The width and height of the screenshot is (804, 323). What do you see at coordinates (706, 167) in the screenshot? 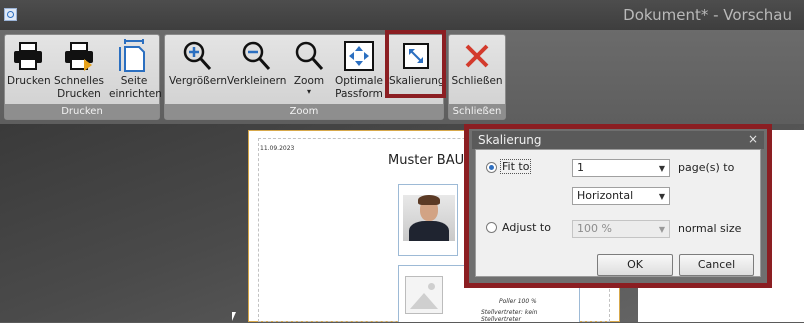
I see `pages-suffix: page(s) to` at bounding box center [706, 167].